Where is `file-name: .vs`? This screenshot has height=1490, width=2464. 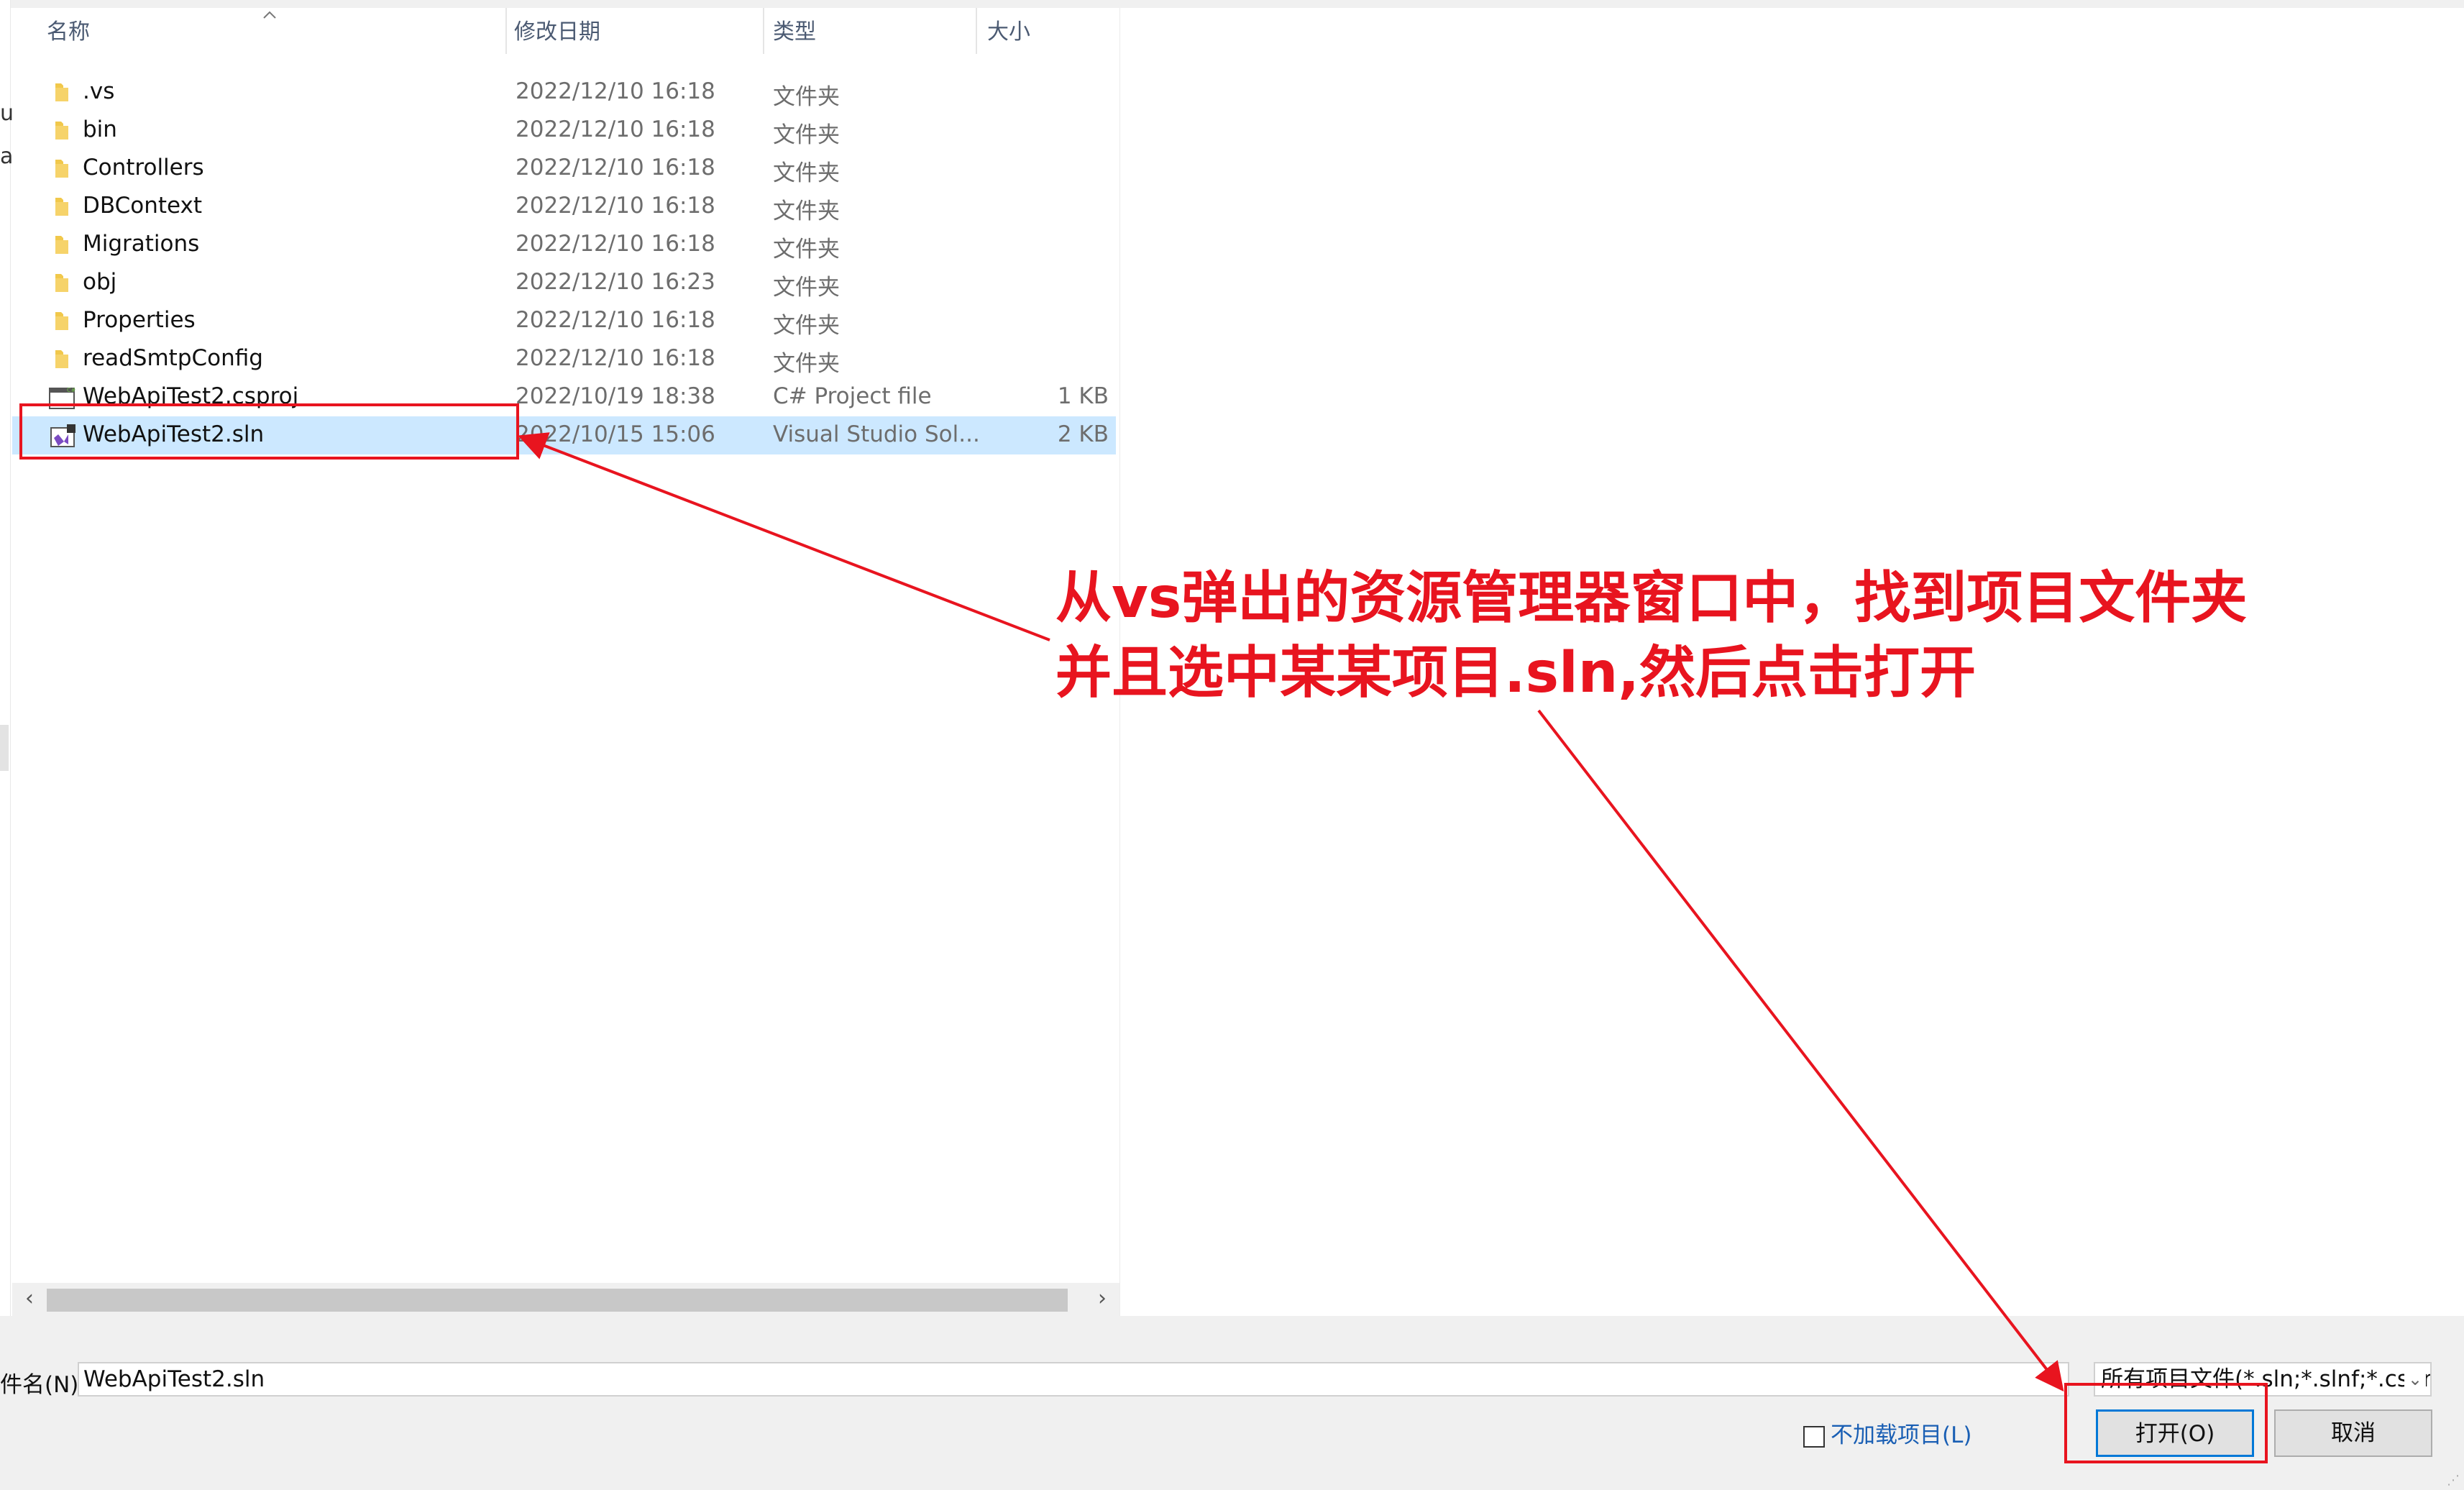
file-name: .vs is located at coordinates (99, 91).